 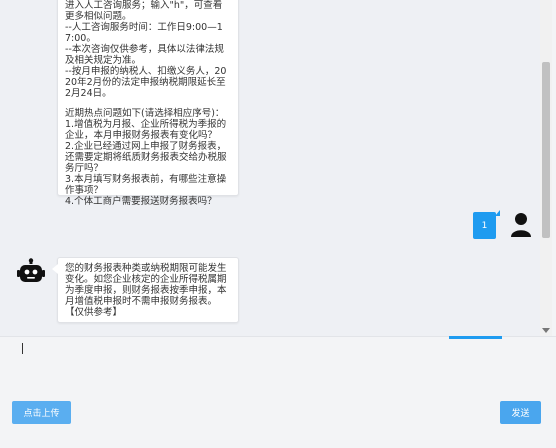 I want to click on hot-question-item: 1.增值税为月报、企业所得税为季报的企业，本月申报财务报表有变化吗？, so click(x=148, y=130).